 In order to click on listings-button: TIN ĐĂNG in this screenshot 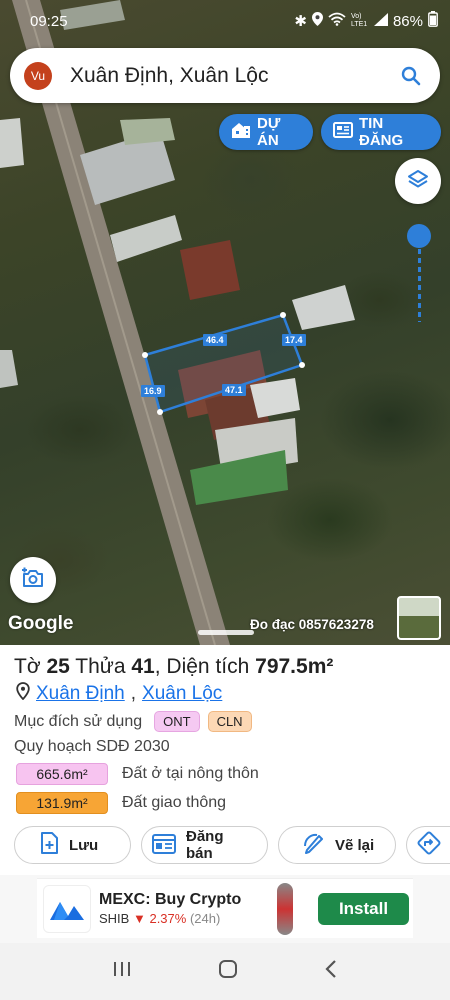, I will do `click(381, 132)`.